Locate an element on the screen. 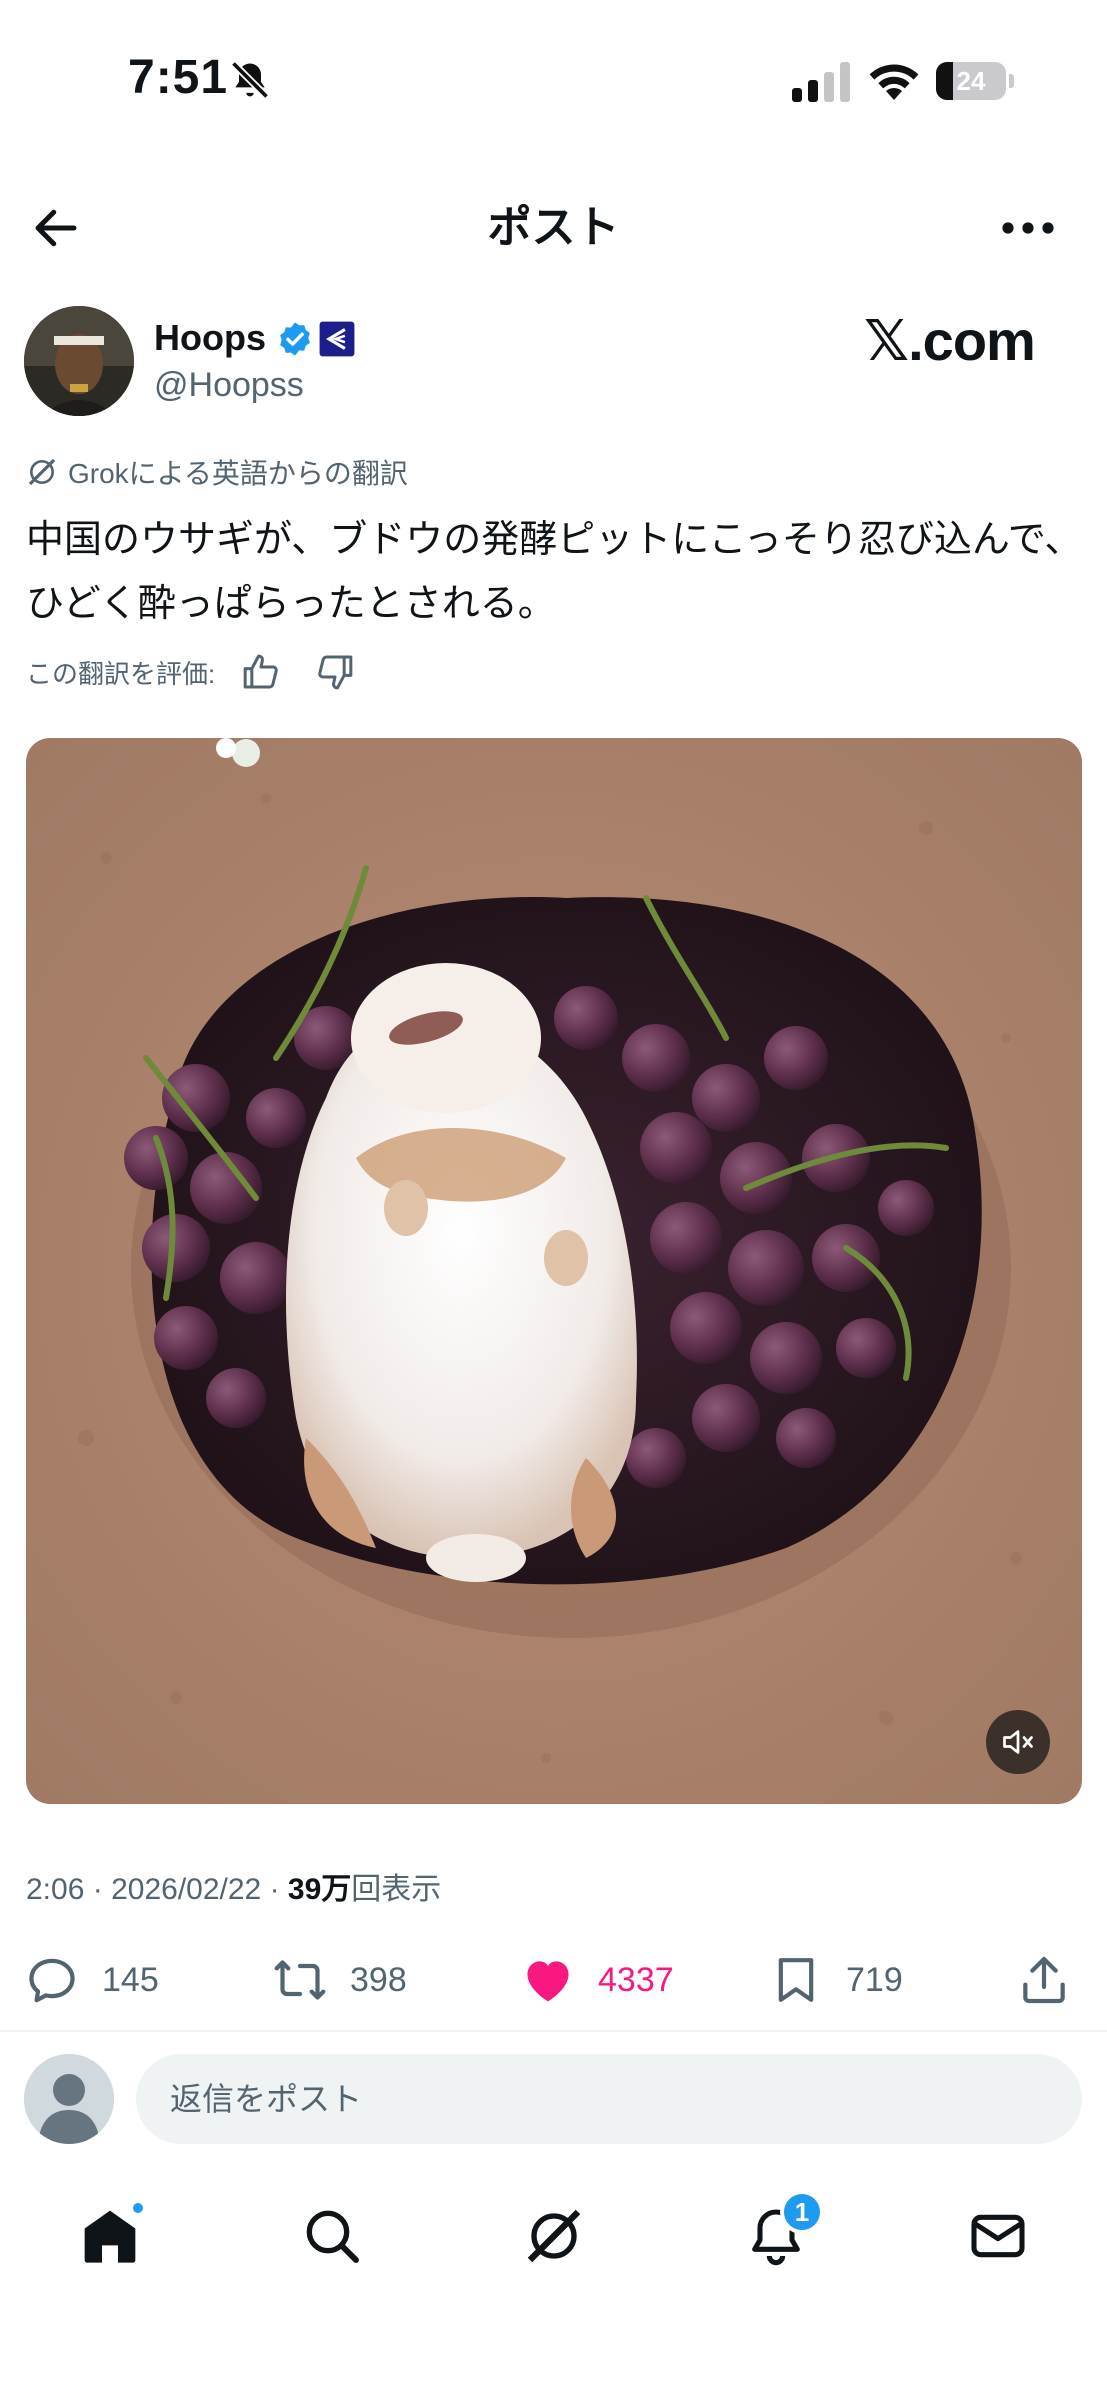  wifi-icon is located at coordinates (894, 82).